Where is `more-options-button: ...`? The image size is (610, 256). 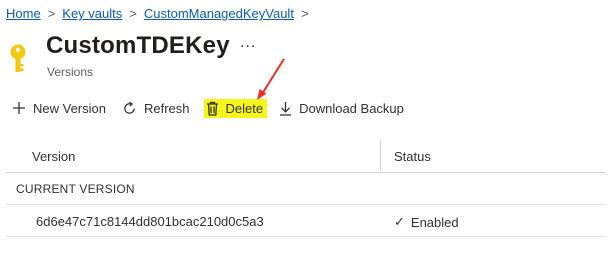
more-options-button: ... is located at coordinates (248, 43).